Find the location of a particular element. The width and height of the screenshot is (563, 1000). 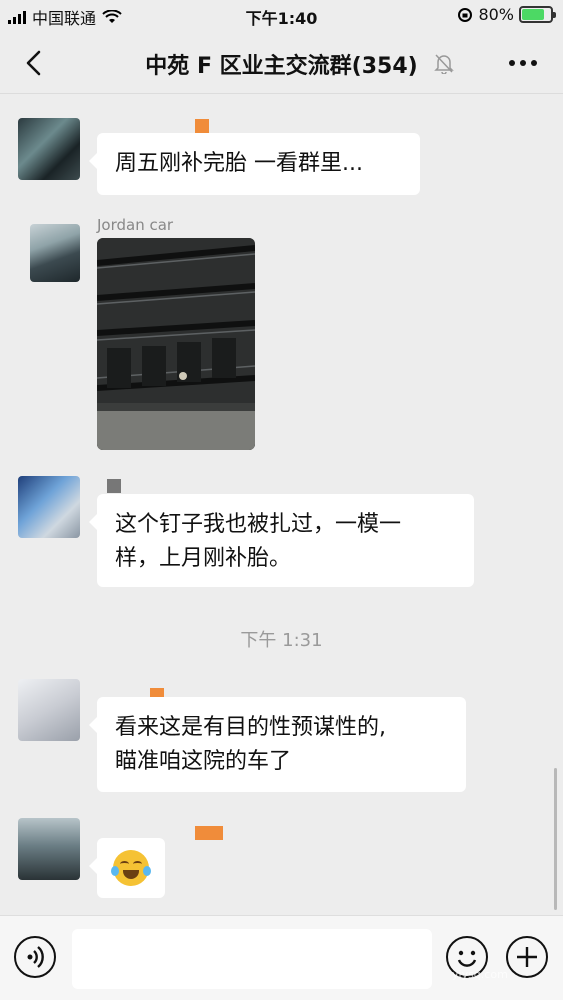

message-timestamp: 下午 1:31 is located at coordinates (281, 640).